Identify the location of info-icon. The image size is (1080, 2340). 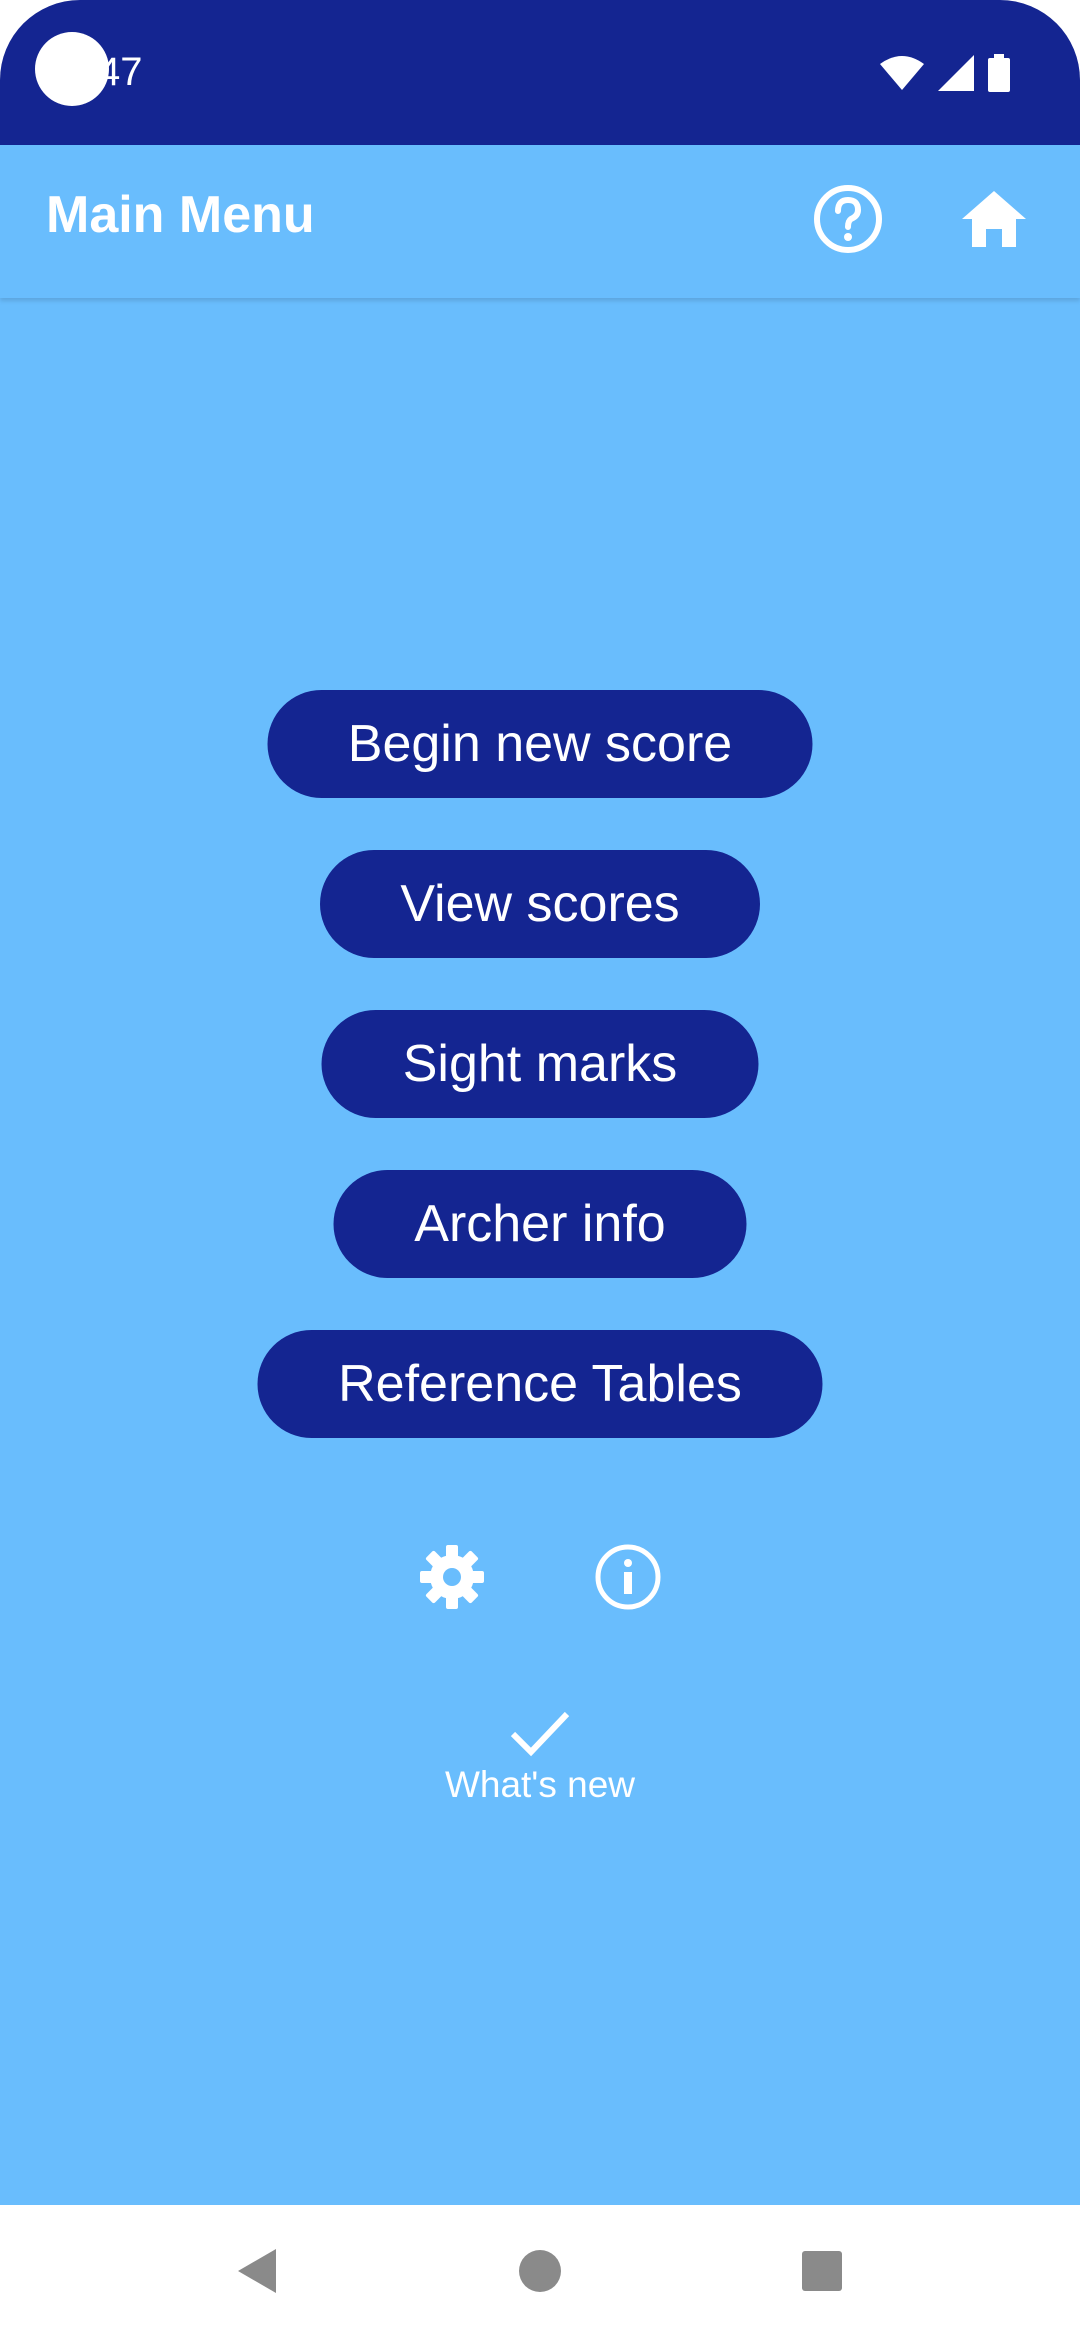
(628, 1579).